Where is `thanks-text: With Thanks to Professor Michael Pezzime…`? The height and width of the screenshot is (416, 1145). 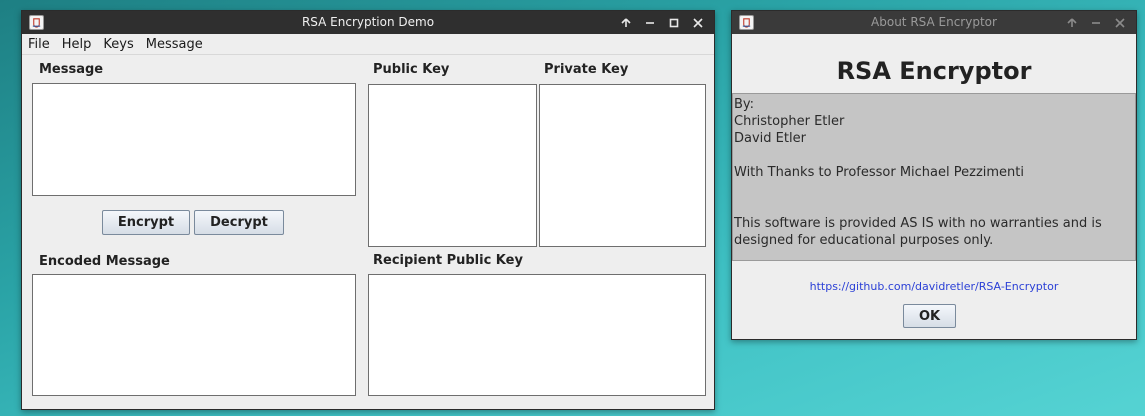 thanks-text: With Thanks to Professor Michael Pezzime… is located at coordinates (879, 172).